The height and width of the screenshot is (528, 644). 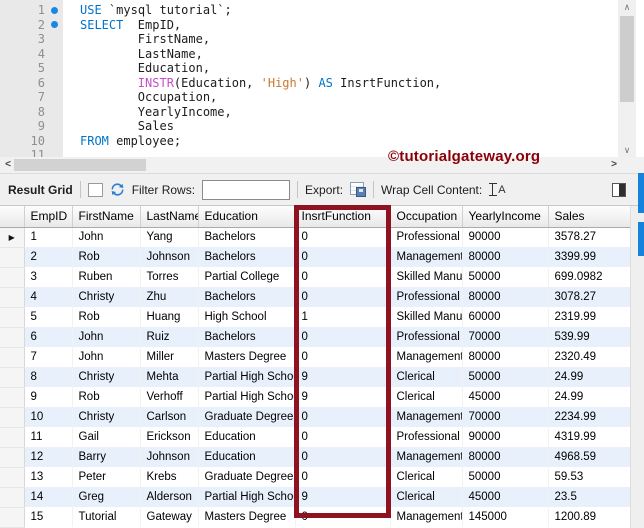 What do you see at coordinates (169, 237) in the screenshot?
I see `table-cell: Yang` at bounding box center [169, 237].